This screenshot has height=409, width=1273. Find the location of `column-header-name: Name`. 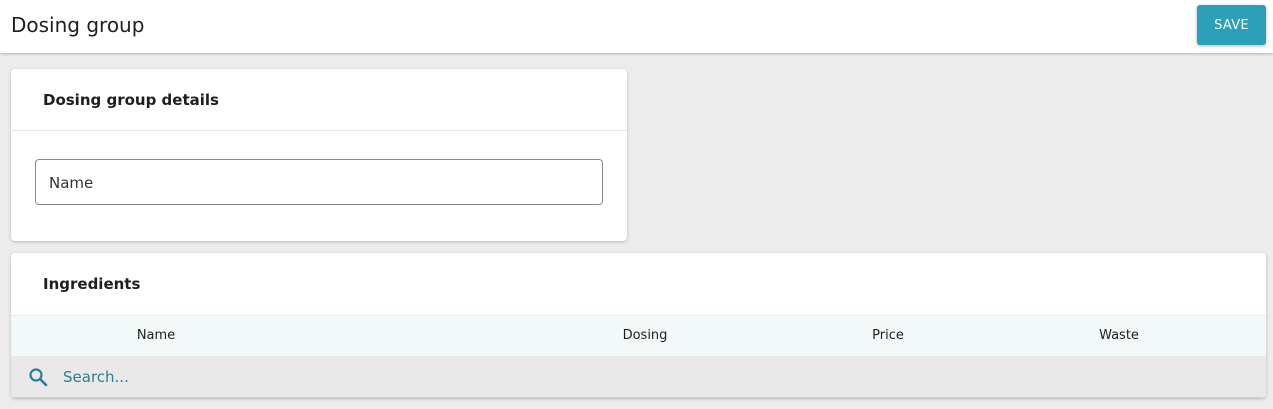

column-header-name: Name is located at coordinates (156, 336).